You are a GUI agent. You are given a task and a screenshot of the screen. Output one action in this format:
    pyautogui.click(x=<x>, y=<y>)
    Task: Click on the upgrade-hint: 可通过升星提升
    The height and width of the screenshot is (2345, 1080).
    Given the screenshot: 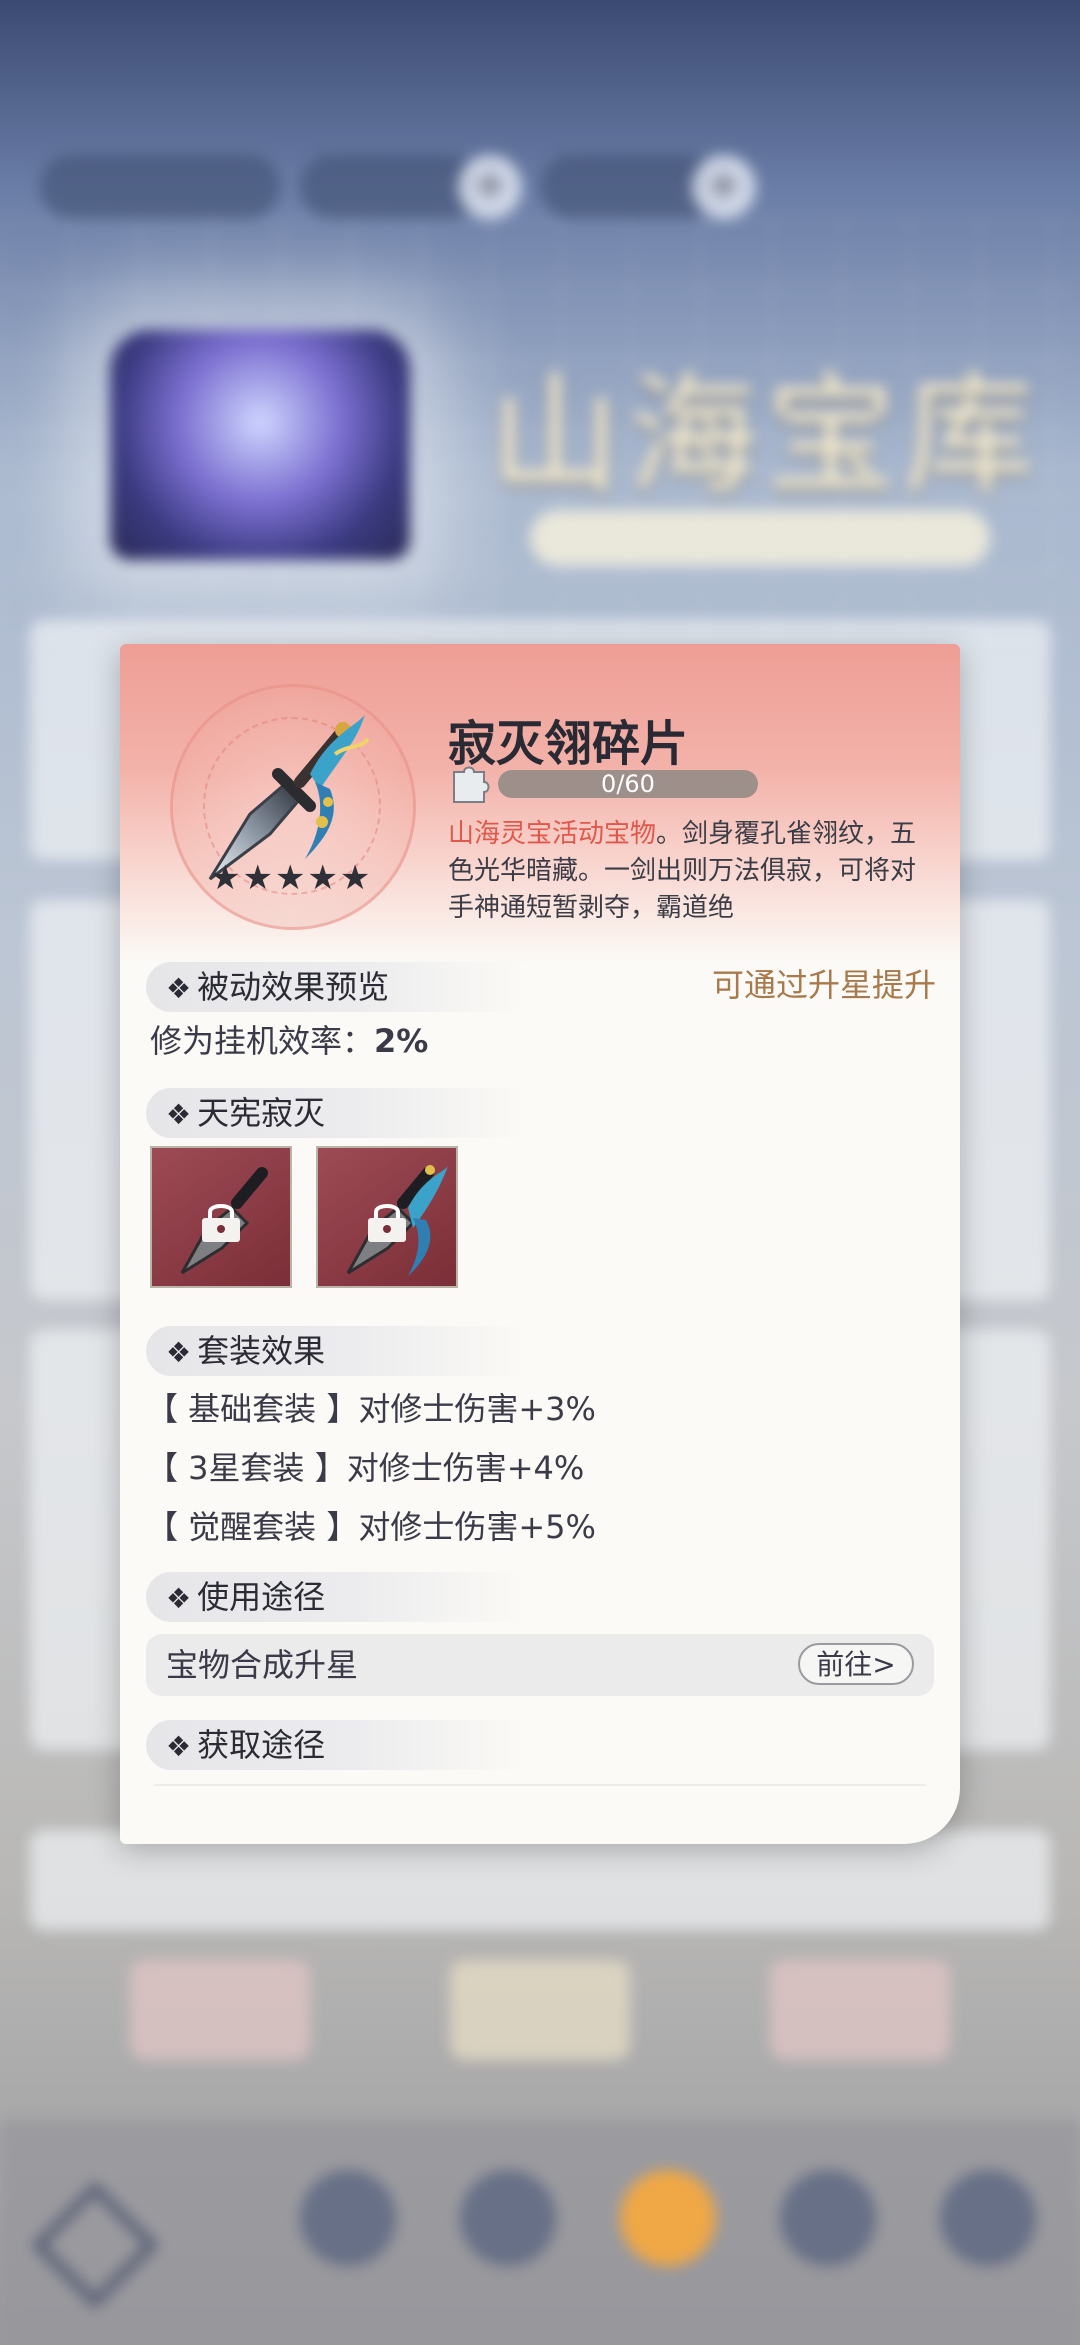 What is the action you would take?
    pyautogui.click(x=823, y=985)
    